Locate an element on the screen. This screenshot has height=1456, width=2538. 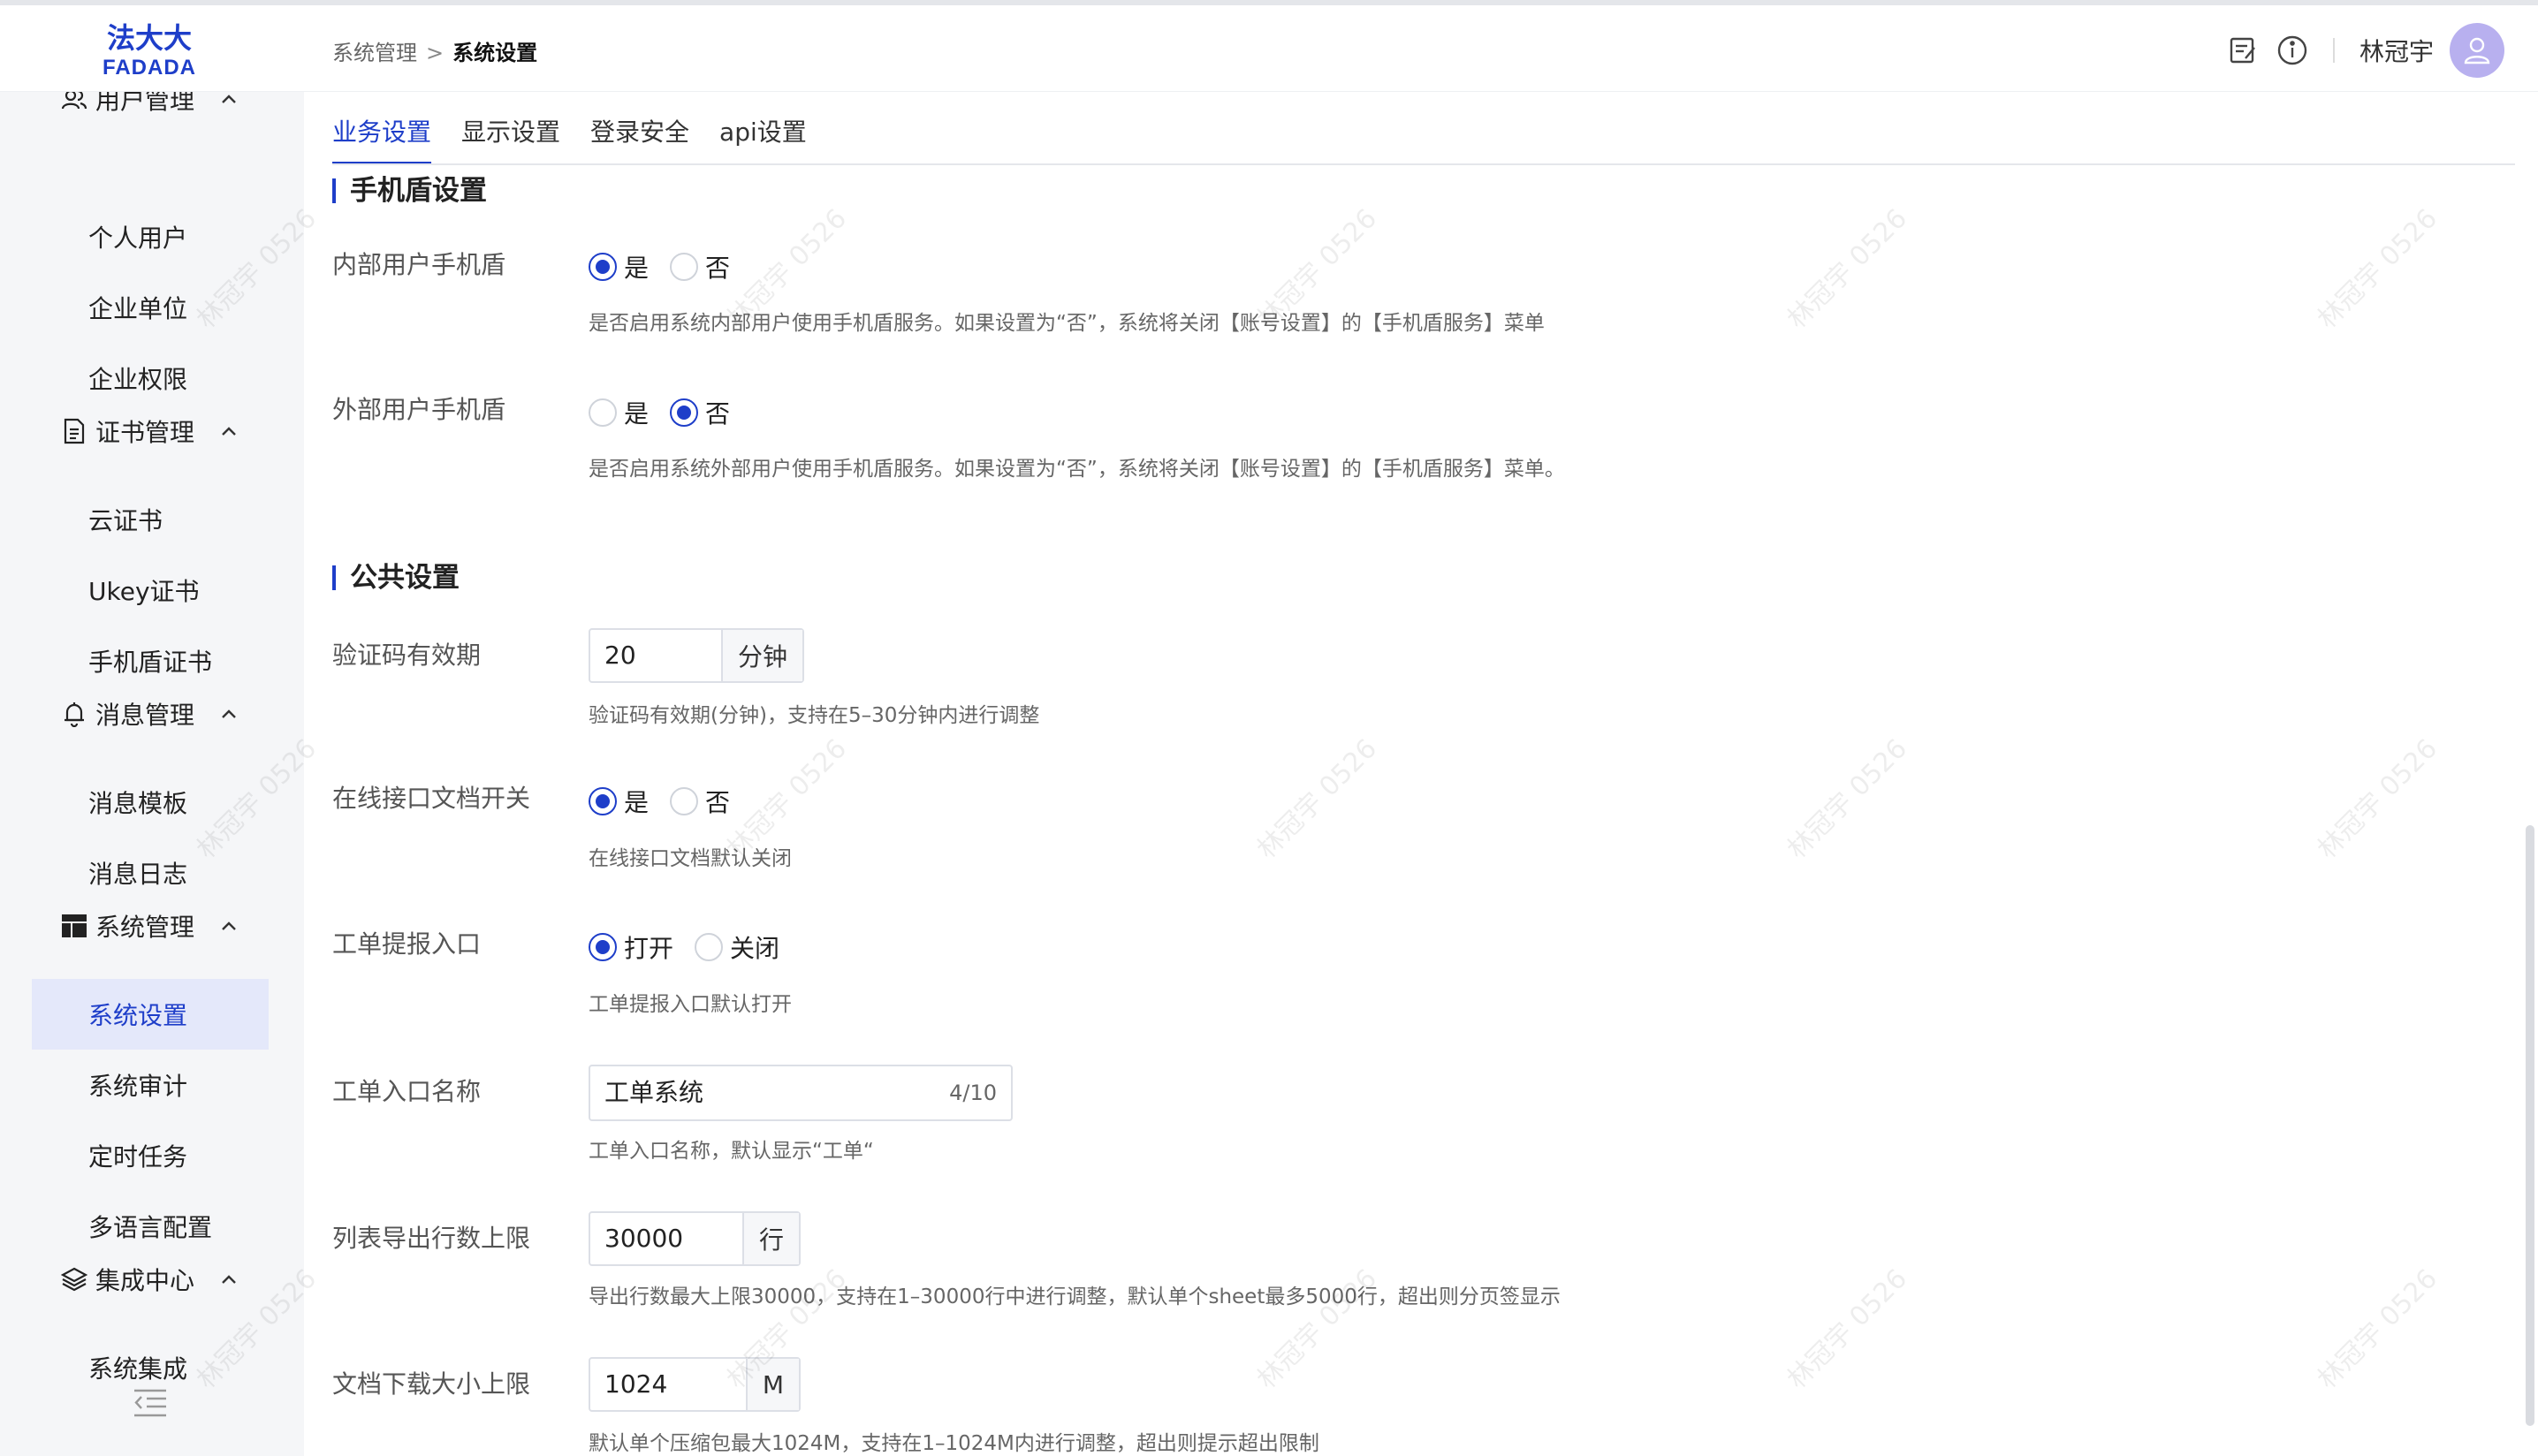
sidebar-group-label: 证书管理 is located at coordinates (145, 432).